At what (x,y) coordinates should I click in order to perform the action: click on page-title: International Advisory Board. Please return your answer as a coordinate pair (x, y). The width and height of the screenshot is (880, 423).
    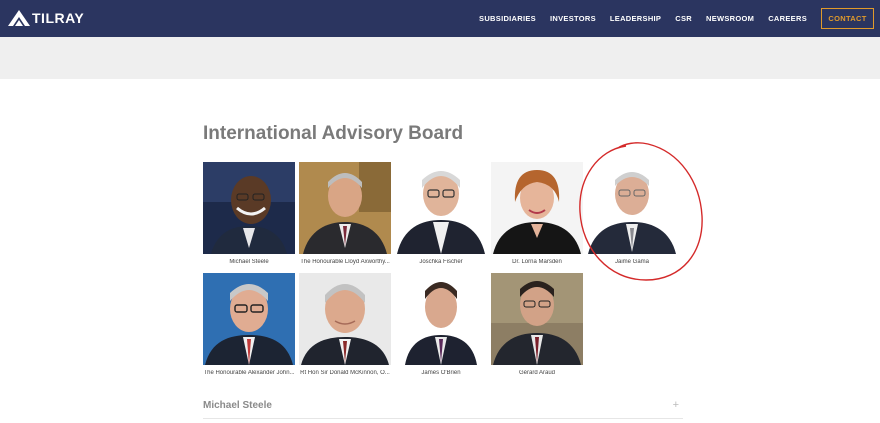
    Looking at the image, I should click on (333, 133).